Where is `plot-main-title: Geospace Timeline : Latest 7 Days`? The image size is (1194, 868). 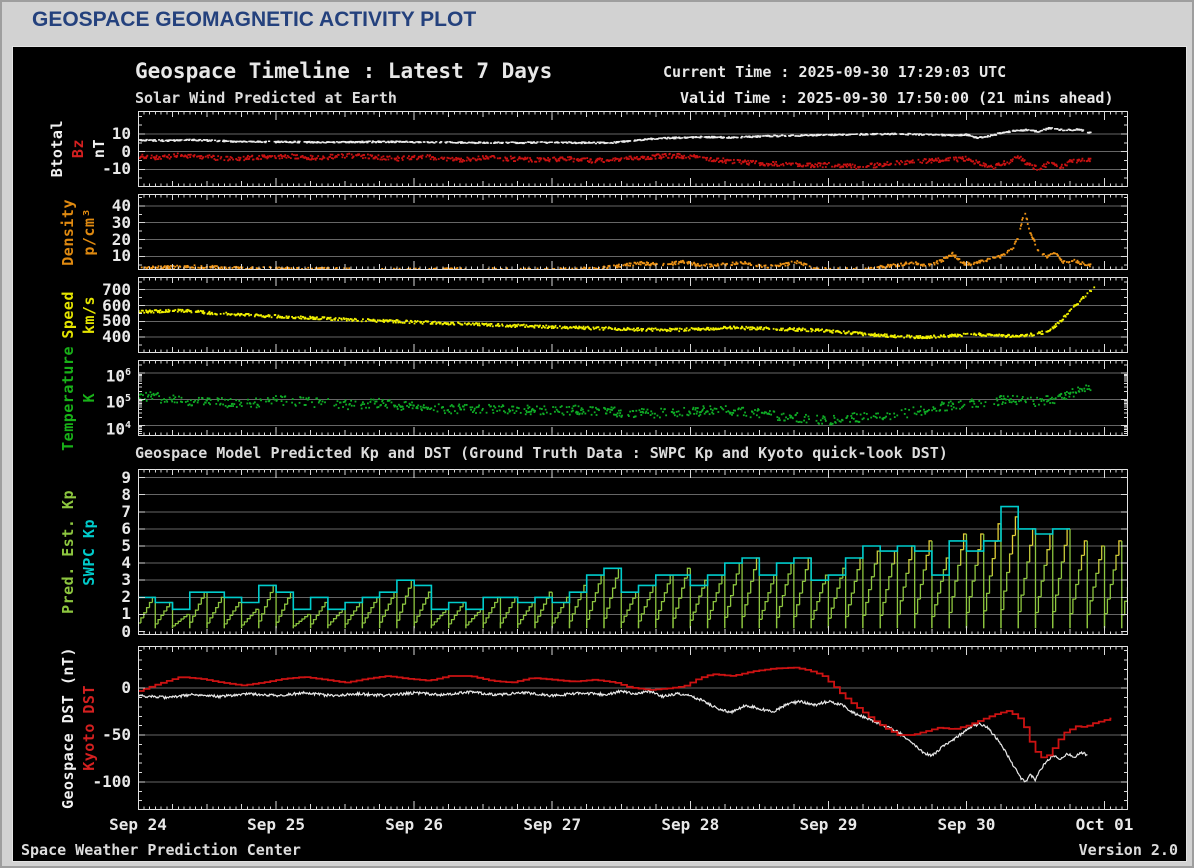 plot-main-title: Geospace Timeline : Latest 7 Days is located at coordinates (344, 71).